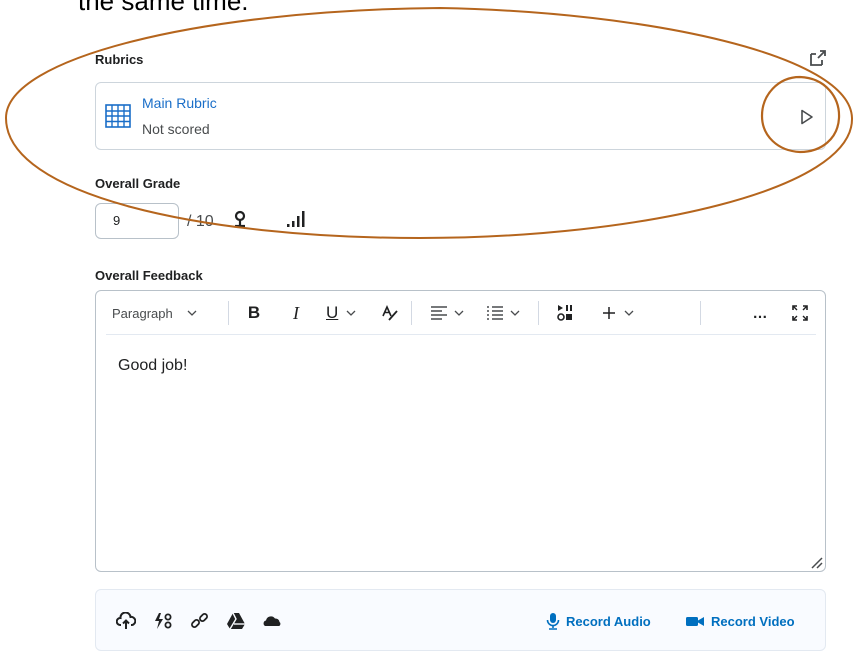 Image resolution: width=856 pixels, height=652 pixels. What do you see at coordinates (163, 621) in the screenshot?
I see `quicklink-icon` at bounding box center [163, 621].